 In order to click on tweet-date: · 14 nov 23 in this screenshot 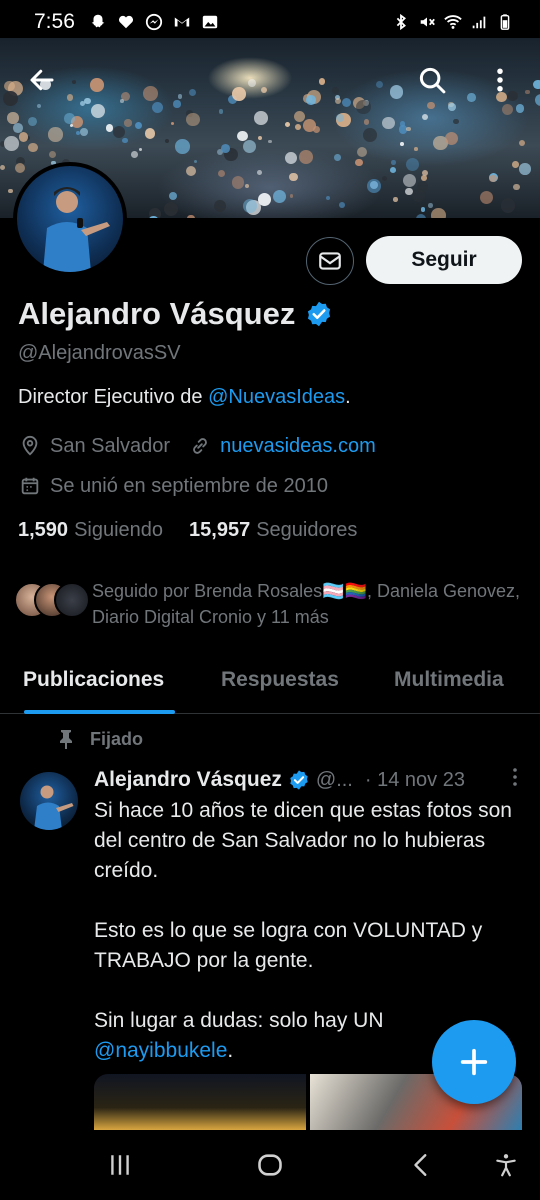, I will do `click(415, 780)`.